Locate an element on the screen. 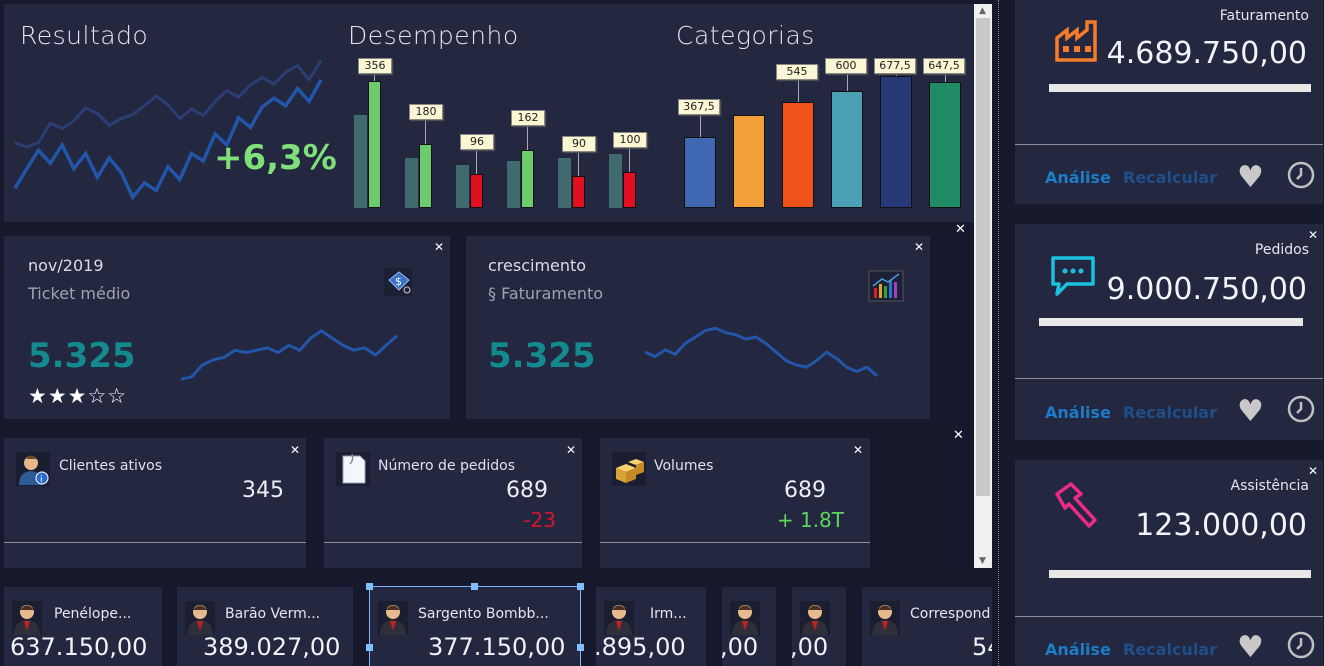 This screenshot has width=1324, height=666. person-value: 377.150,00 is located at coordinates (497, 647).